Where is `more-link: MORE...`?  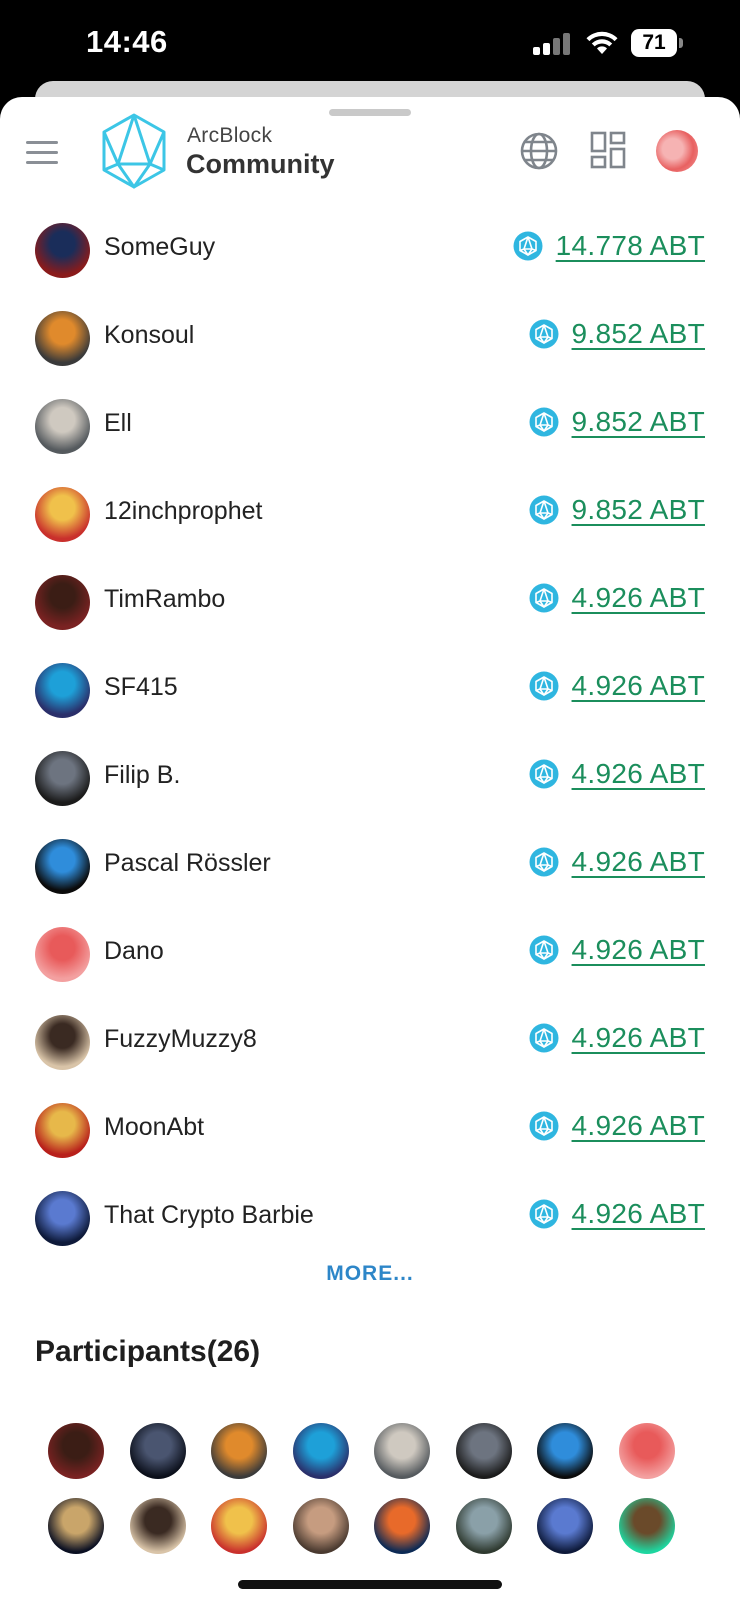
more-link: MORE... is located at coordinates (370, 1274).